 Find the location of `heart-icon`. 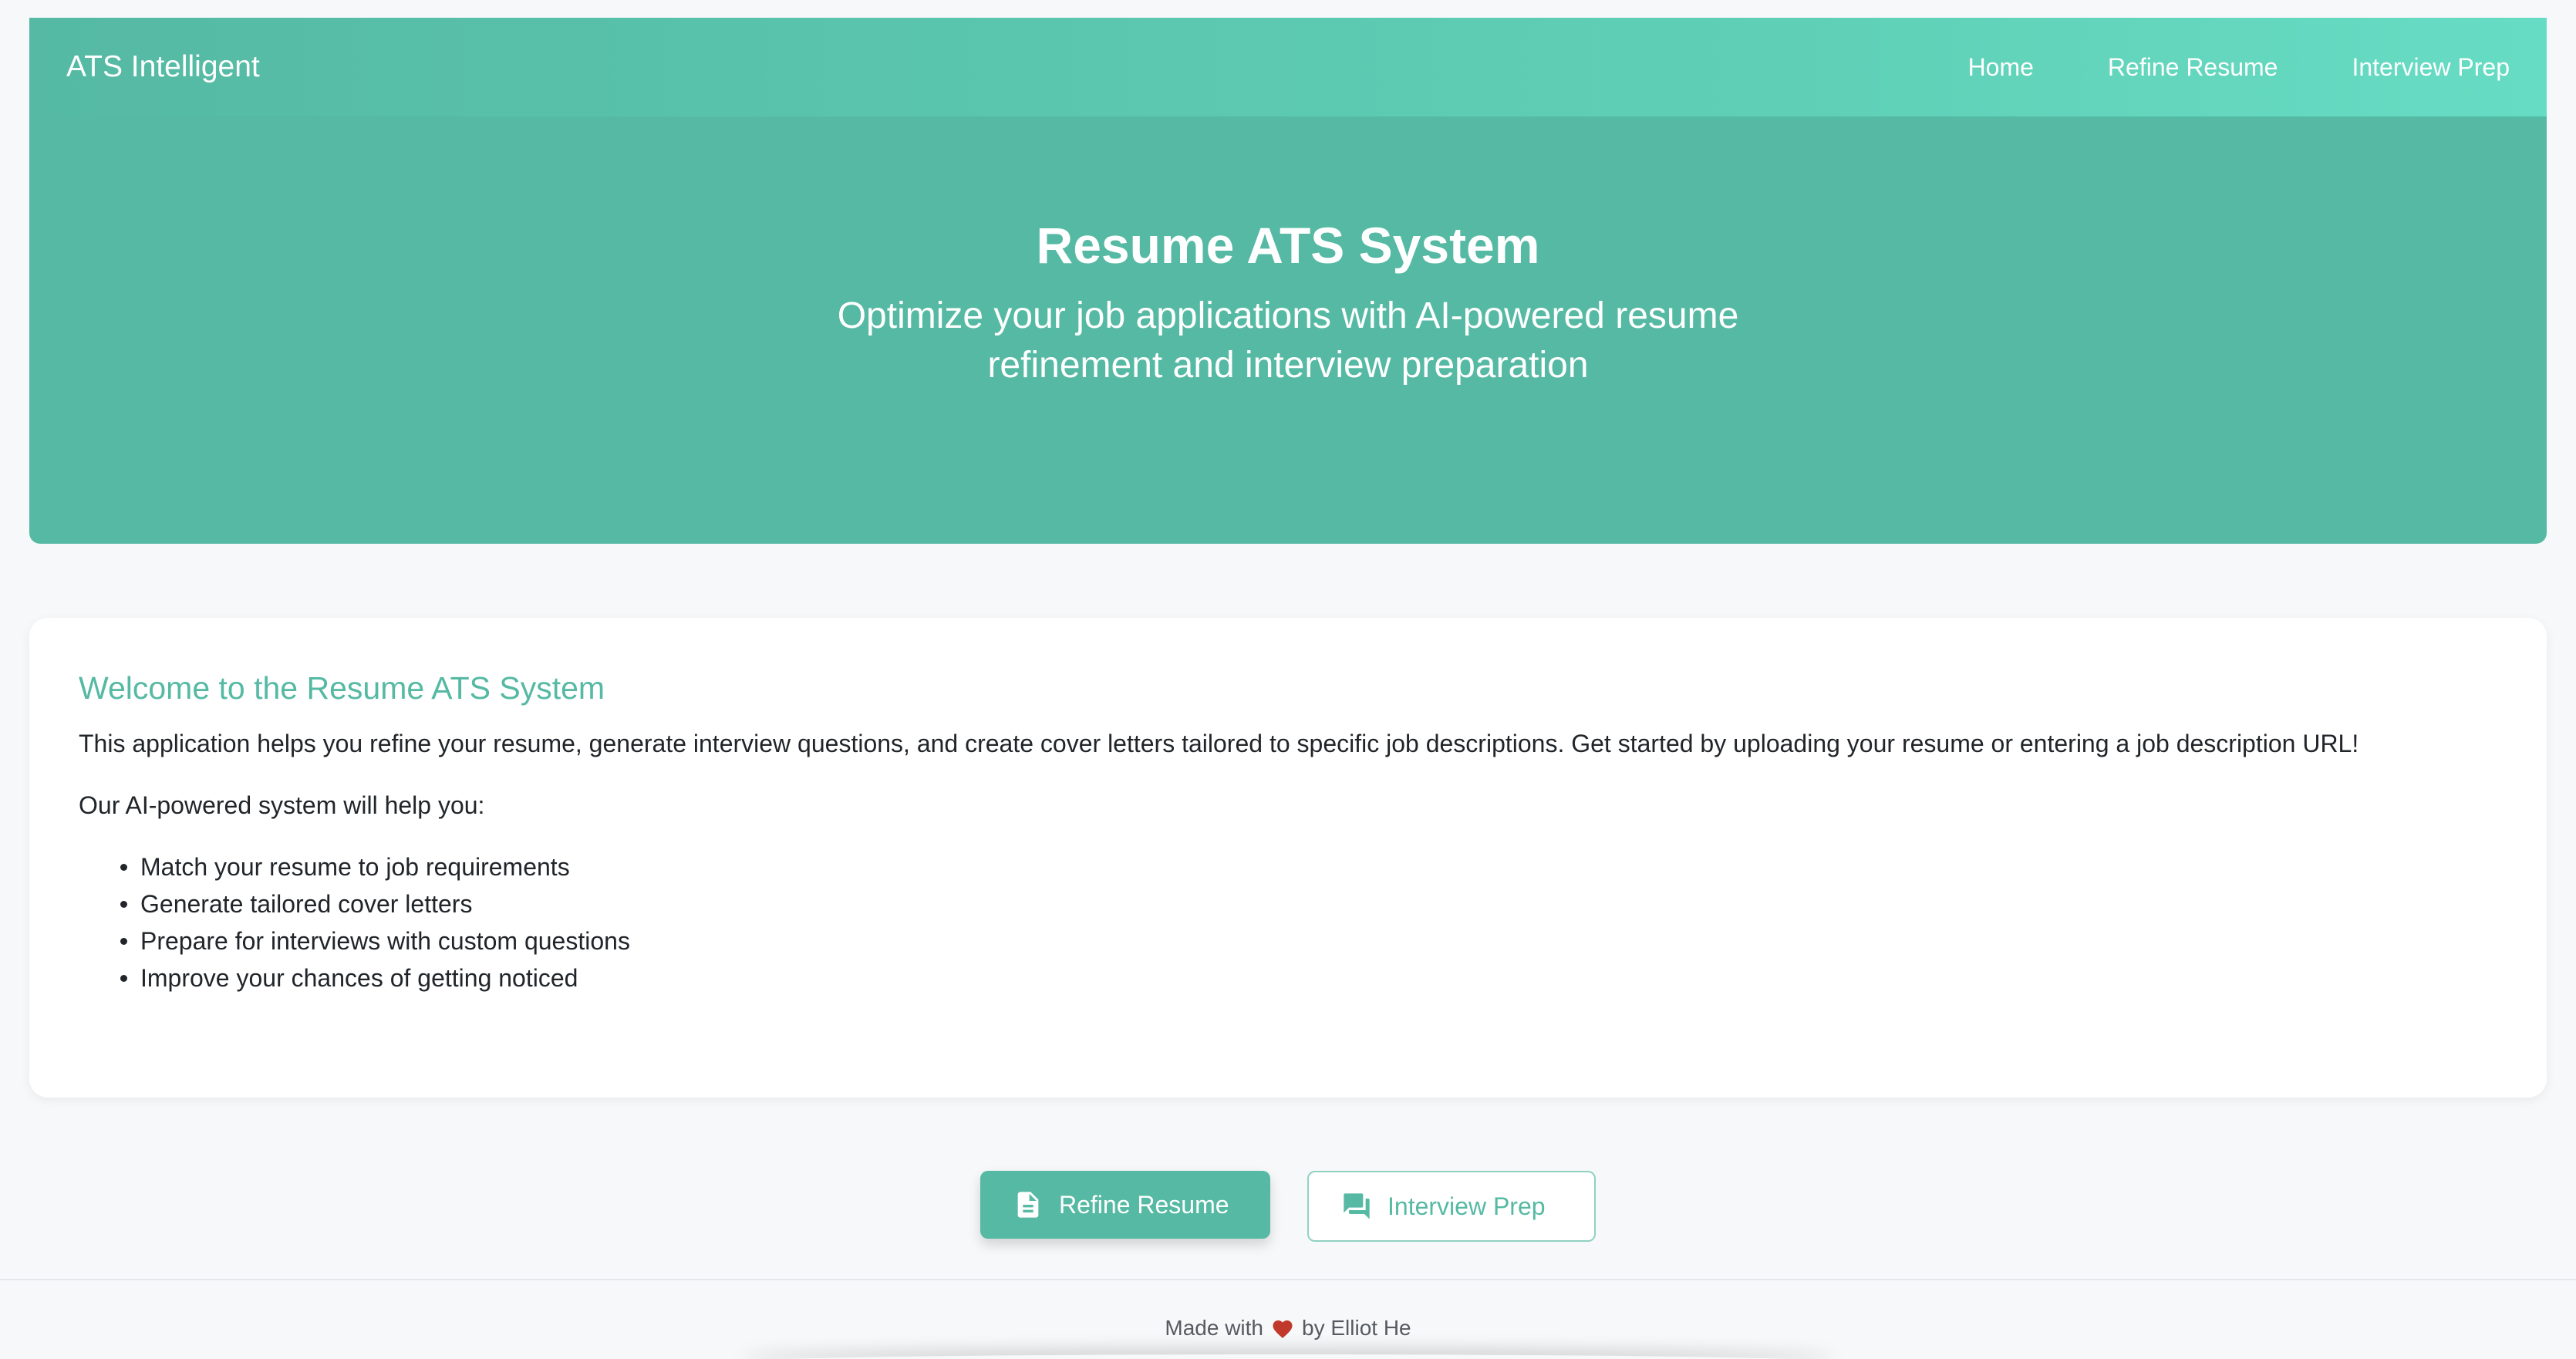

heart-icon is located at coordinates (1282, 1328).